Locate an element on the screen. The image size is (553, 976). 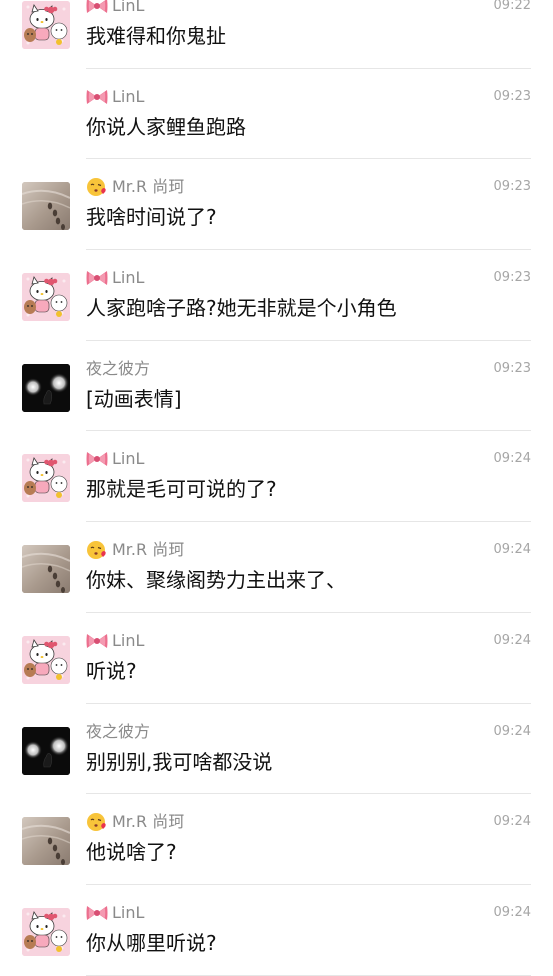
message-item: LinL 09:24 那就是毛可可说的了? is located at coordinates (276, 477).